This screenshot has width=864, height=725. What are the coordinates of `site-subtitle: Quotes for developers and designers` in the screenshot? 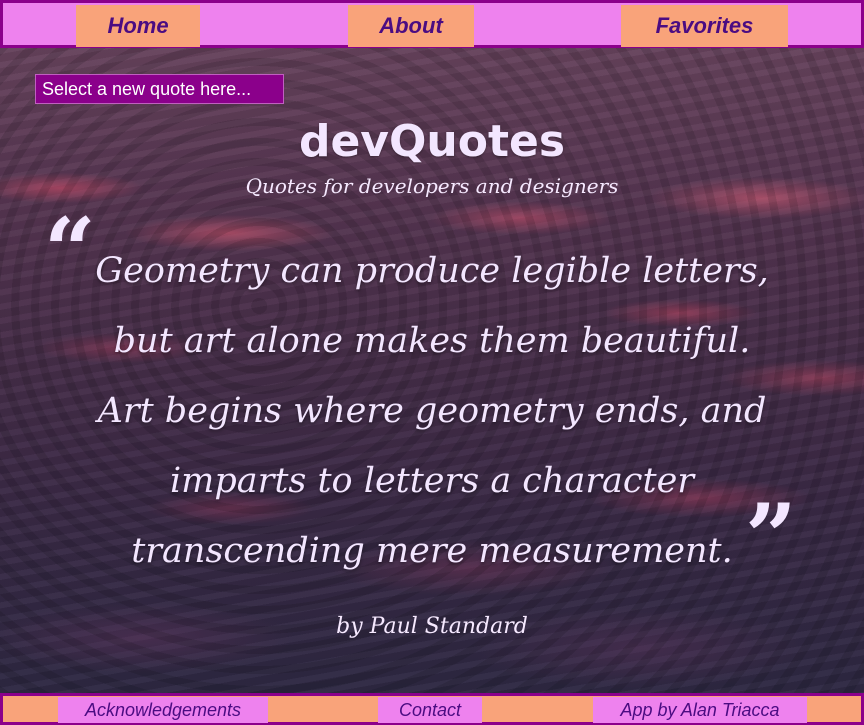 It's located at (432, 186).